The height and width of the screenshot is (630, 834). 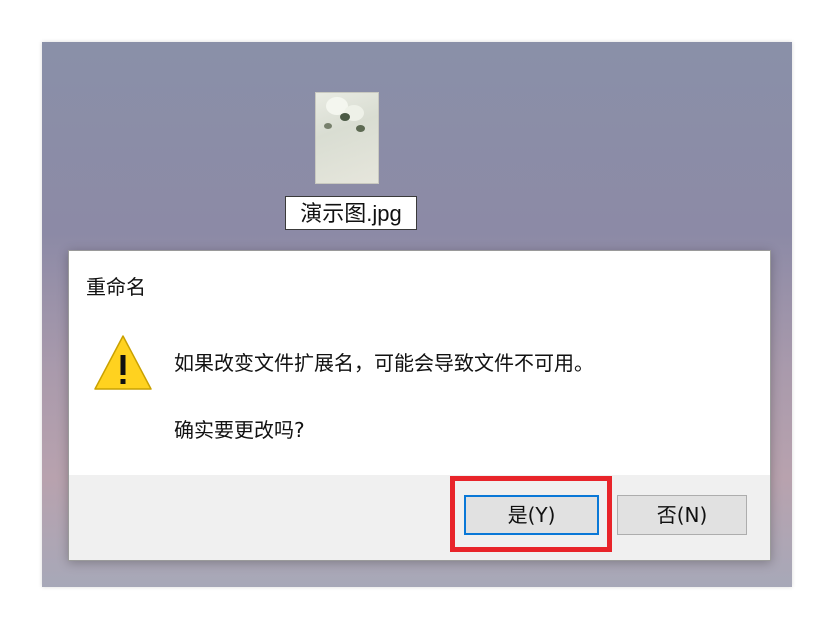 What do you see at coordinates (347, 138) in the screenshot?
I see `file-thumbnail` at bounding box center [347, 138].